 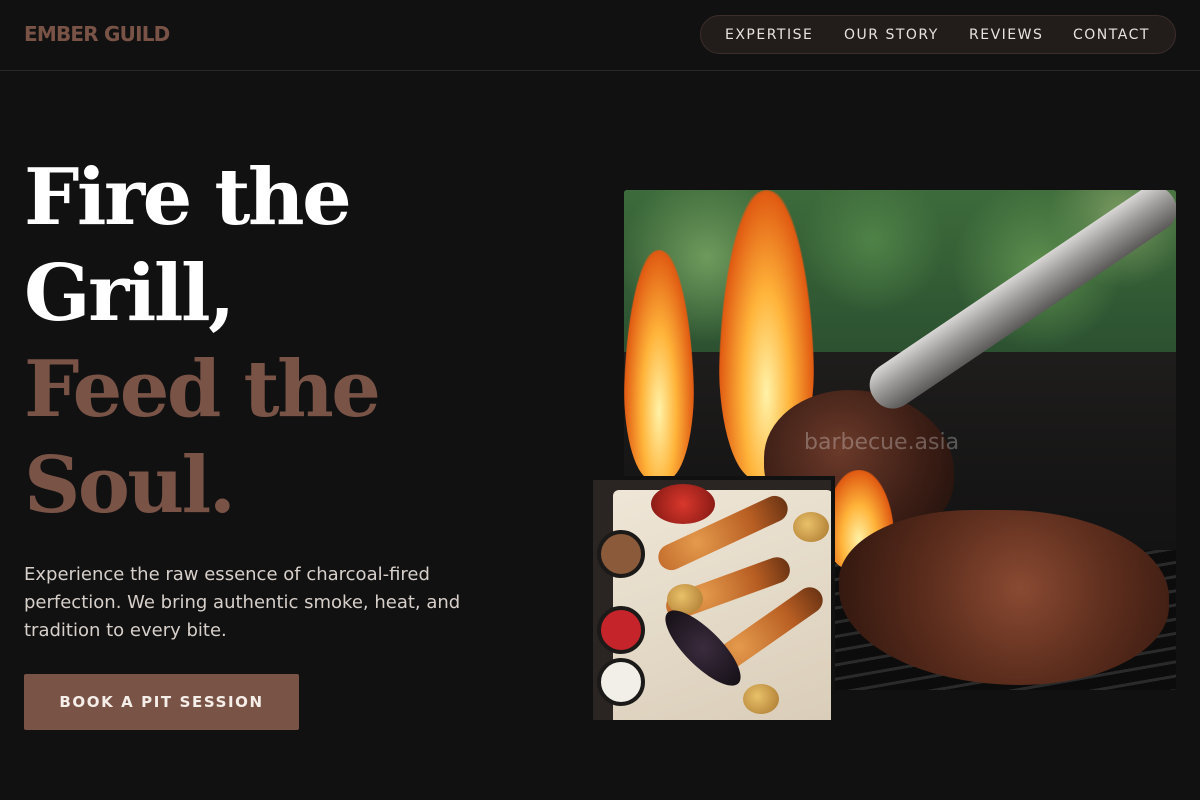 I want to click on photo-flame, so click(x=659, y=365).